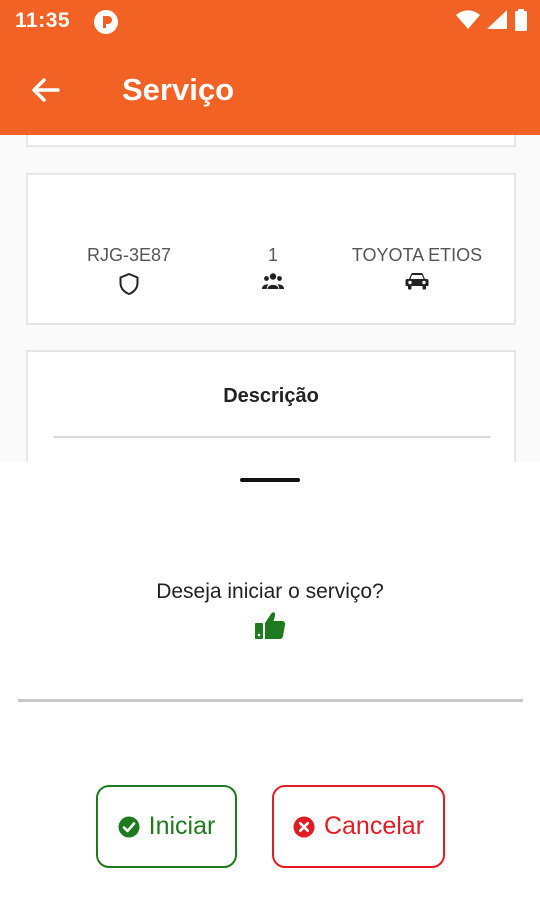  What do you see at coordinates (272, 437) in the screenshot?
I see `description-divider` at bounding box center [272, 437].